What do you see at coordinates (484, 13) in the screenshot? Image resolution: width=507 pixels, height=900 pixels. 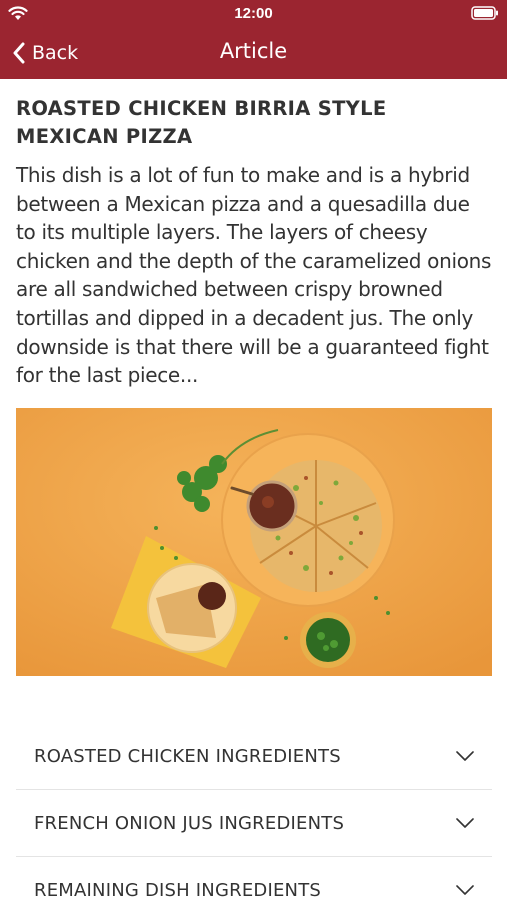 I see `battery-icon` at bounding box center [484, 13].